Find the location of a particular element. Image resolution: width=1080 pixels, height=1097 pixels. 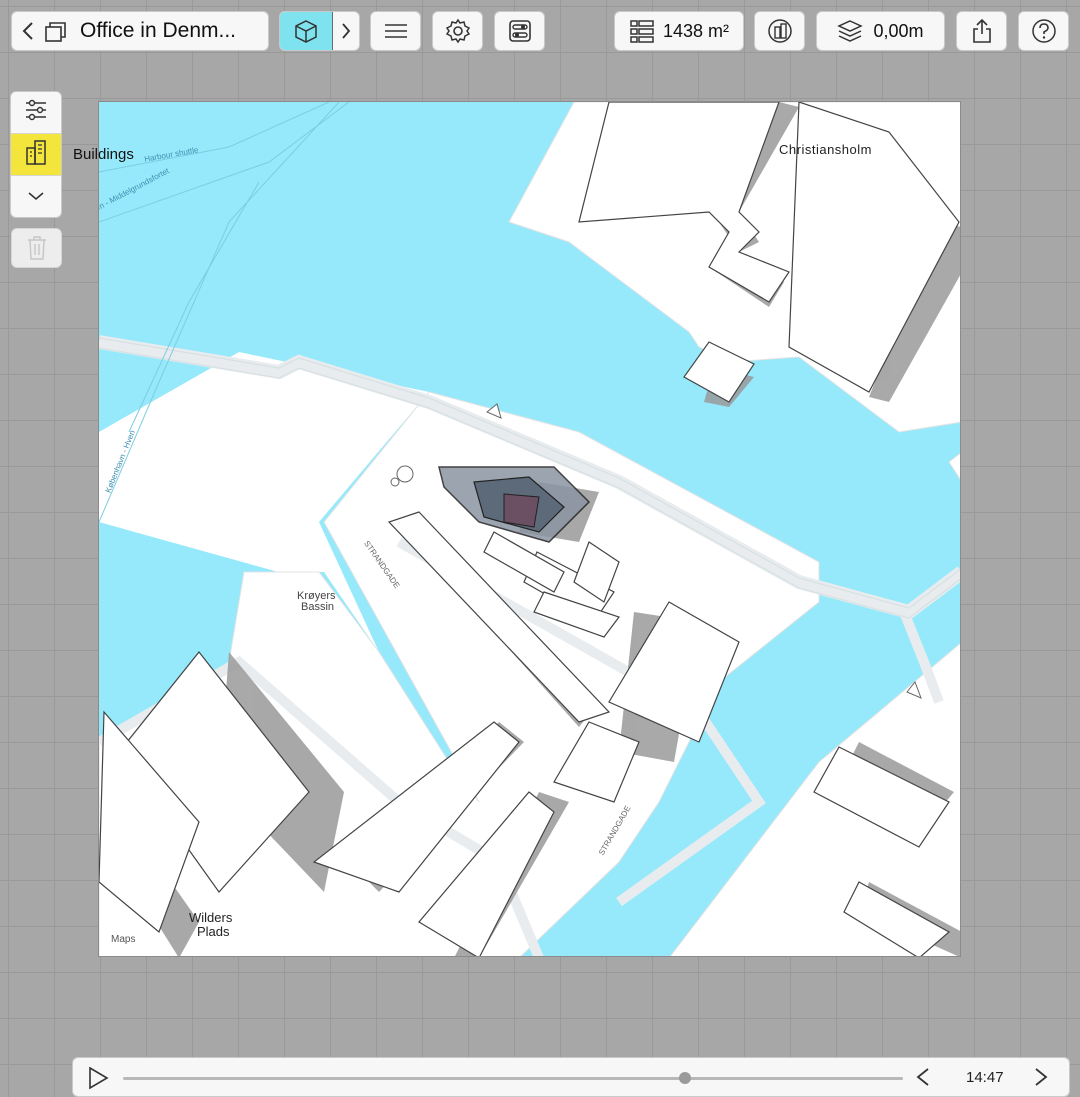

next-view-button is located at coordinates (346, 31).